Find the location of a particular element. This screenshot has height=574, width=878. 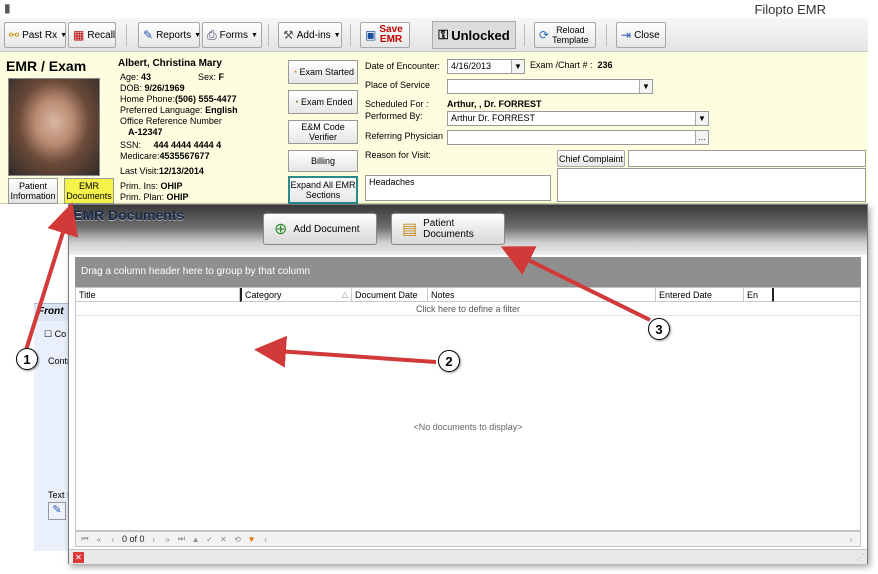

callout-2: 2 is located at coordinates (449, 361).